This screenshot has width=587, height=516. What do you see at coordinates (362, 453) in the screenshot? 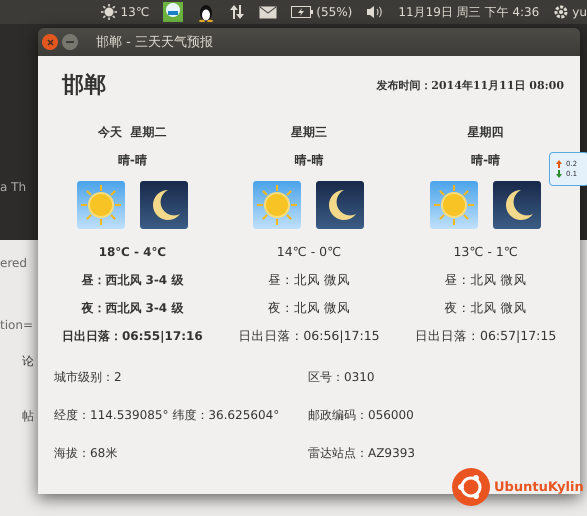
I see `info-text: 雷达站点：AZ9393` at bounding box center [362, 453].